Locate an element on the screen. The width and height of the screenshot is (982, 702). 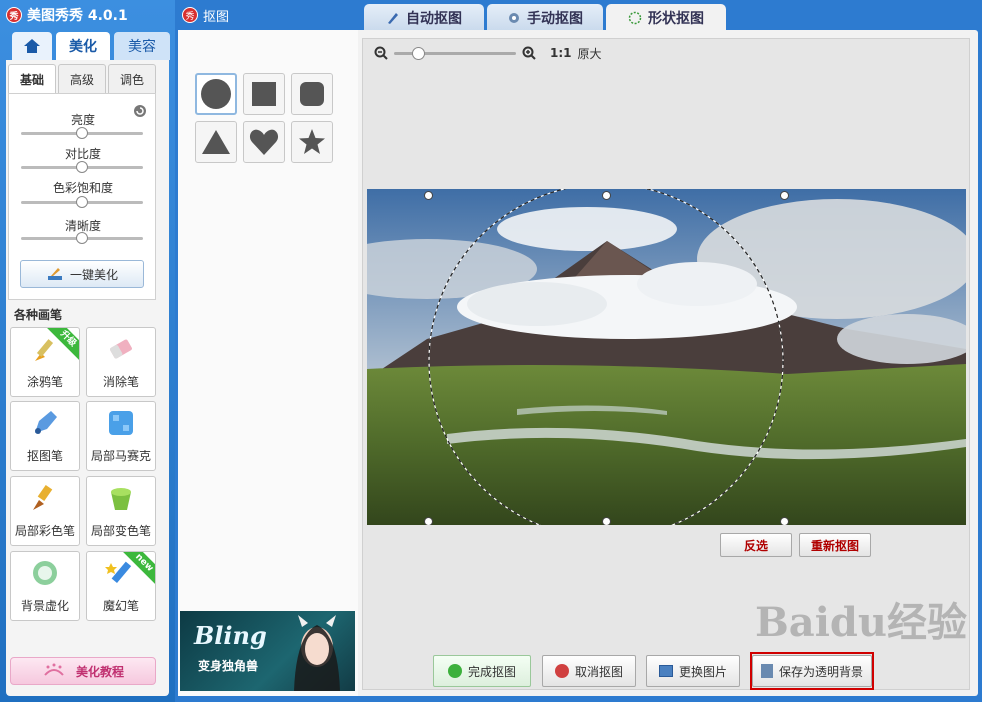
one-key-beautify-button: 一键美化 is located at coordinates (82, 274).